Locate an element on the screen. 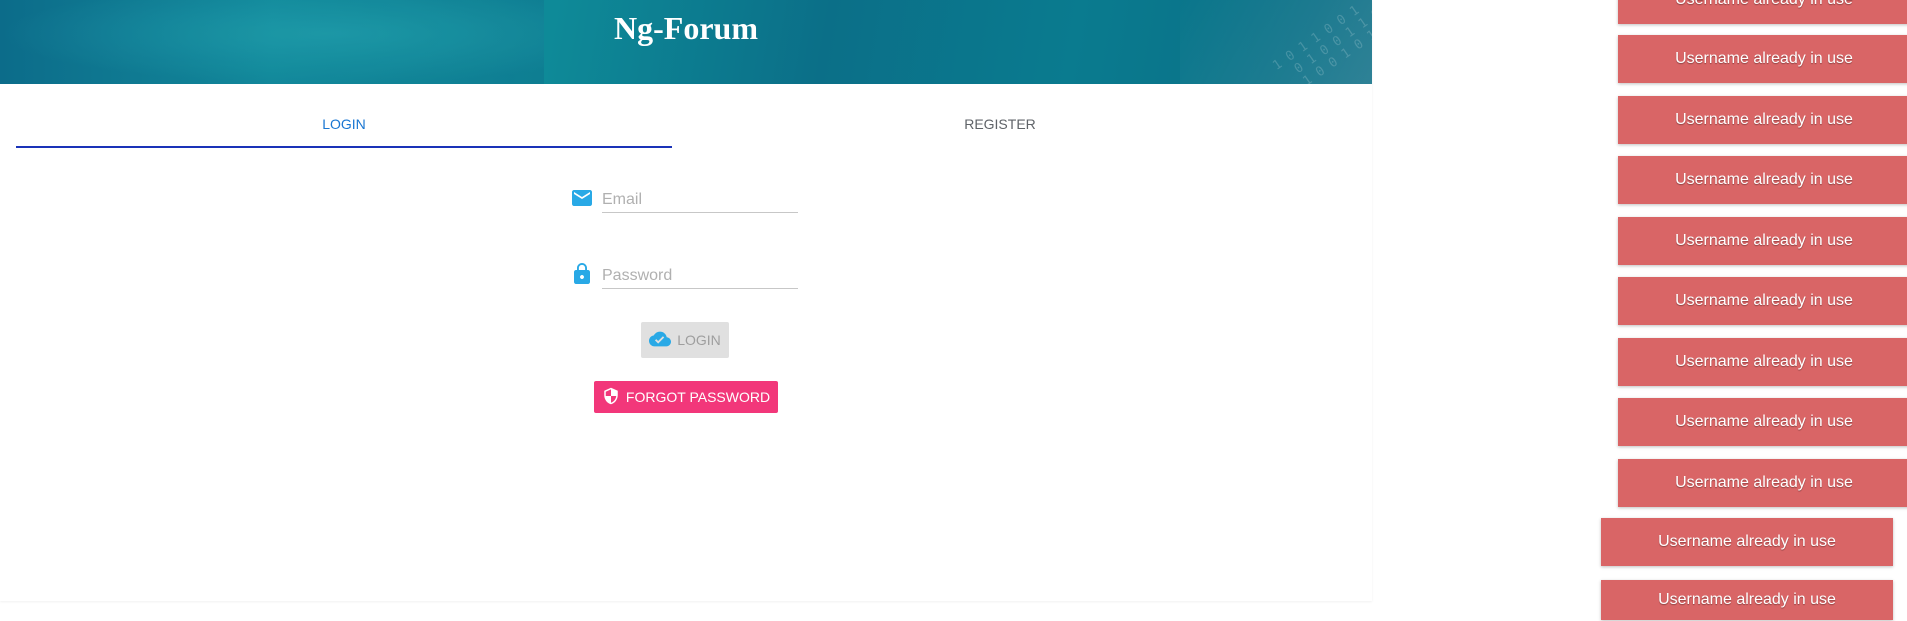  forgot-password-button: FORGOT PASSWORD is located at coordinates (686, 397).